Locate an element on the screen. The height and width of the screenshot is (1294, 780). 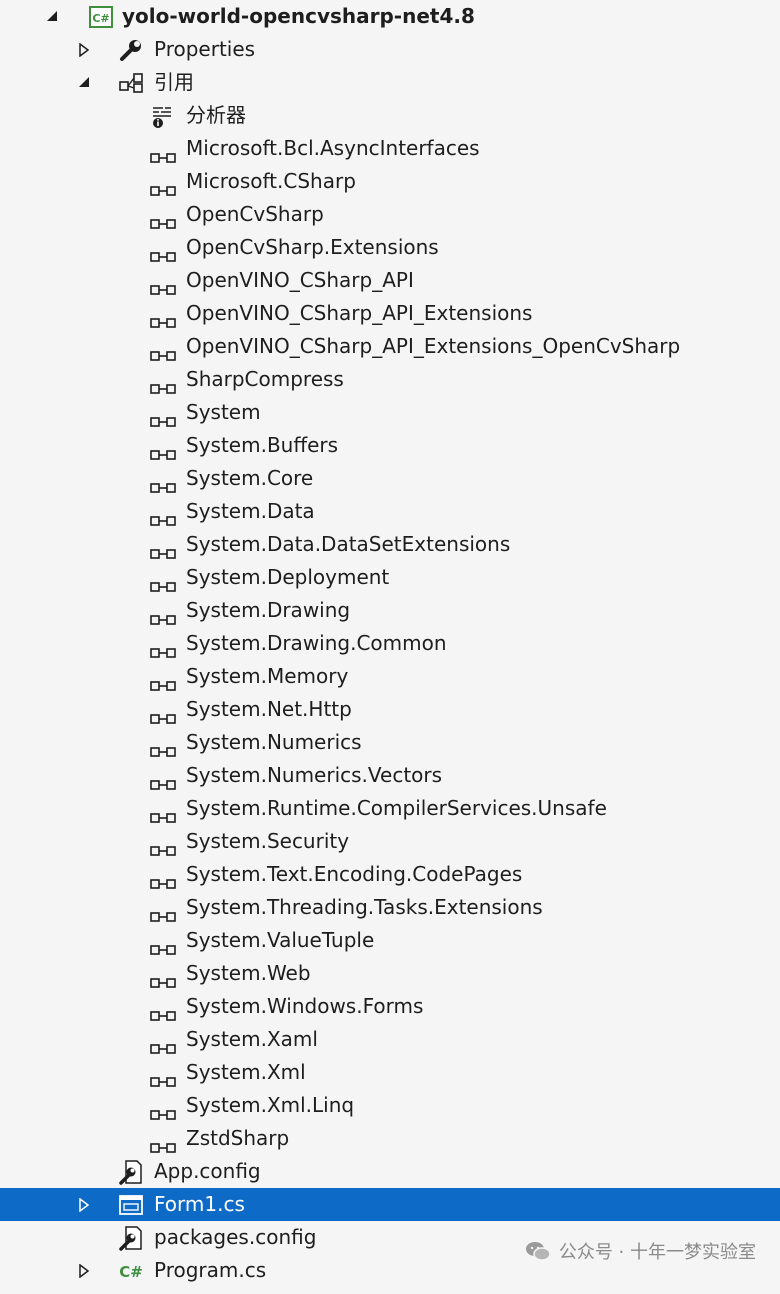
reference-item: OpenCvSharp.Extensions is located at coordinates (390, 247).